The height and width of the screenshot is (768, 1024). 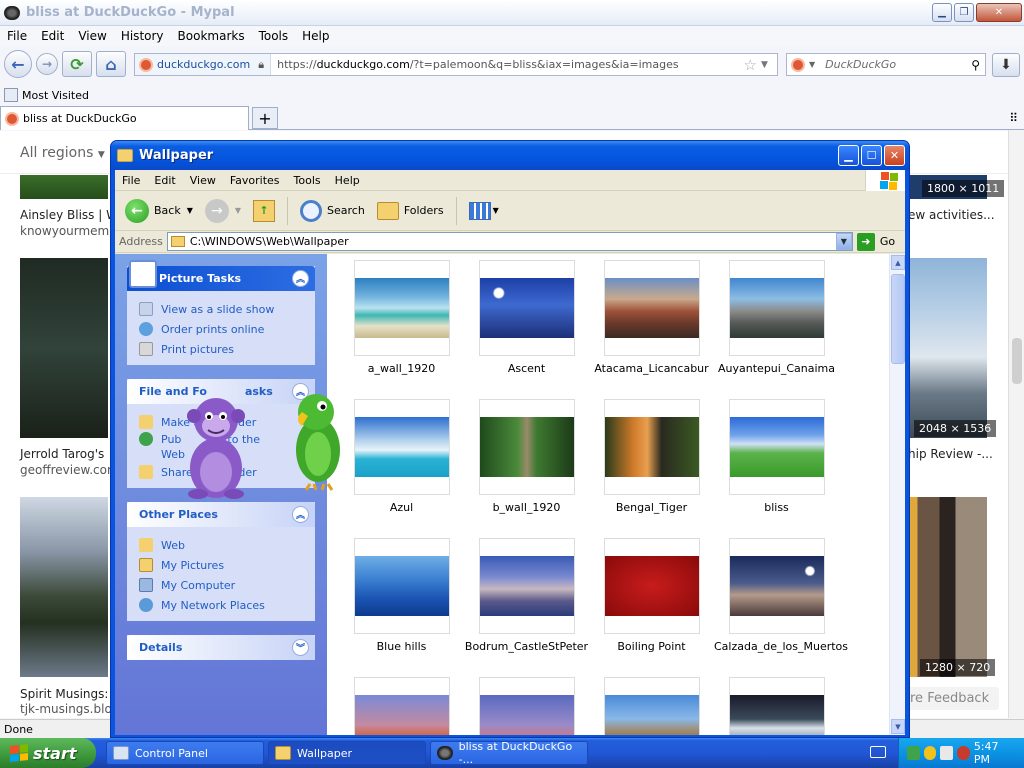 I want to click on explorer-menu-view: View, so click(x=203, y=180).